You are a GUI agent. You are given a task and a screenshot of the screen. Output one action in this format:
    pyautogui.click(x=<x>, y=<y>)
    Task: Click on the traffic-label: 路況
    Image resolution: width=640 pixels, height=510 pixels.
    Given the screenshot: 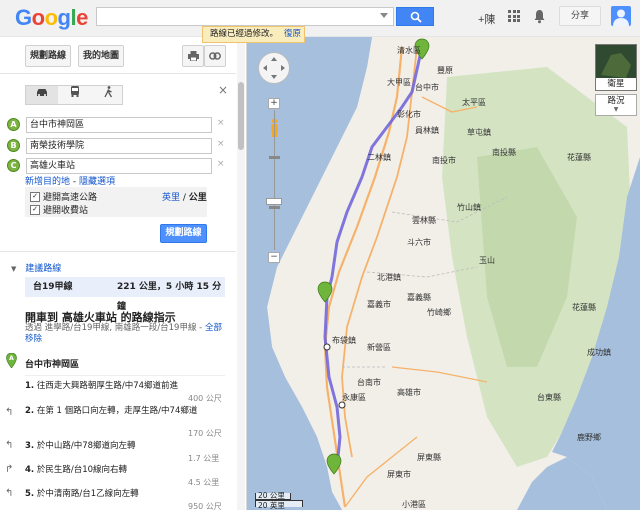 What is the action you would take?
    pyautogui.click(x=616, y=101)
    